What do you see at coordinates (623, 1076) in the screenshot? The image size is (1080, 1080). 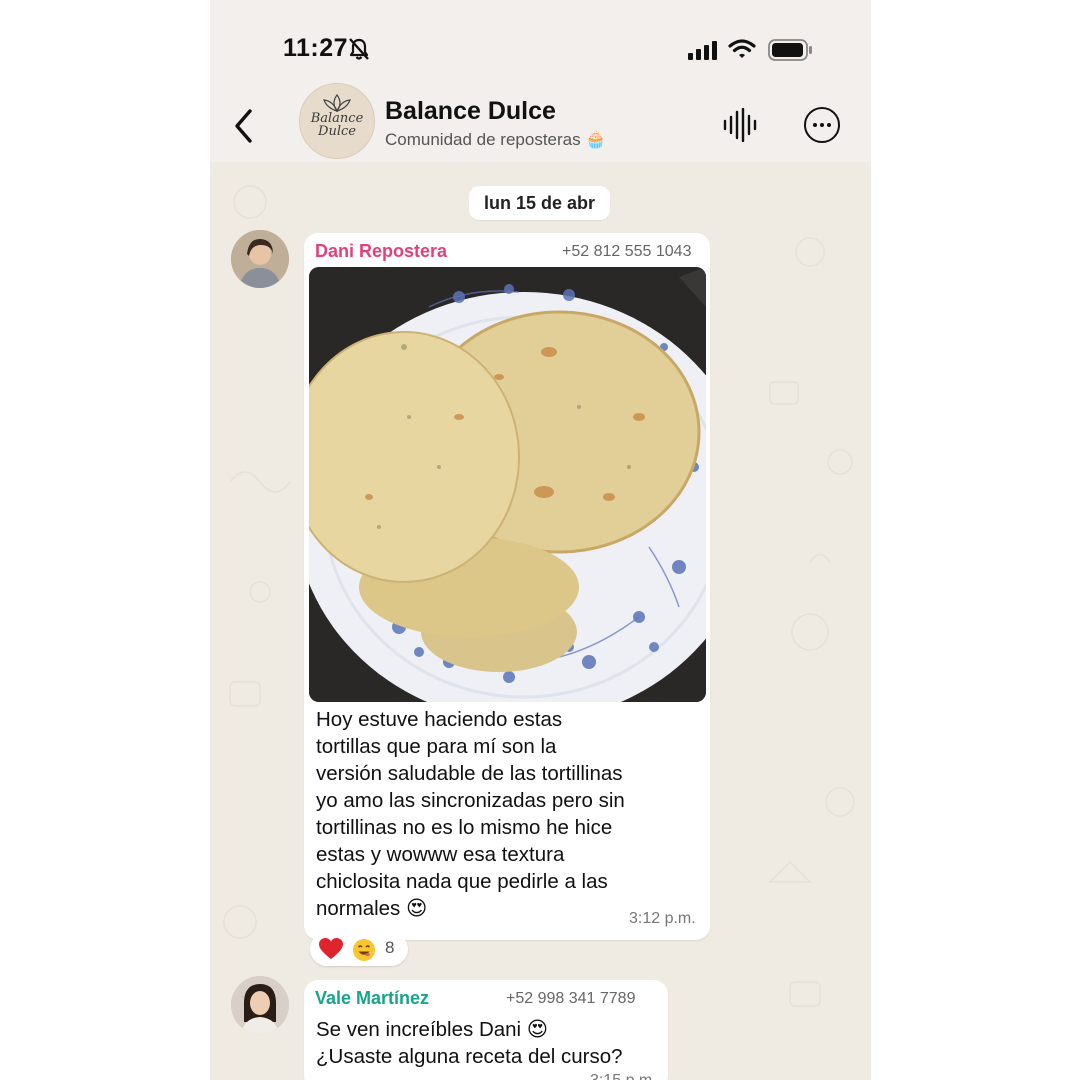 I see `message-time: 3:15 p.m.` at bounding box center [623, 1076].